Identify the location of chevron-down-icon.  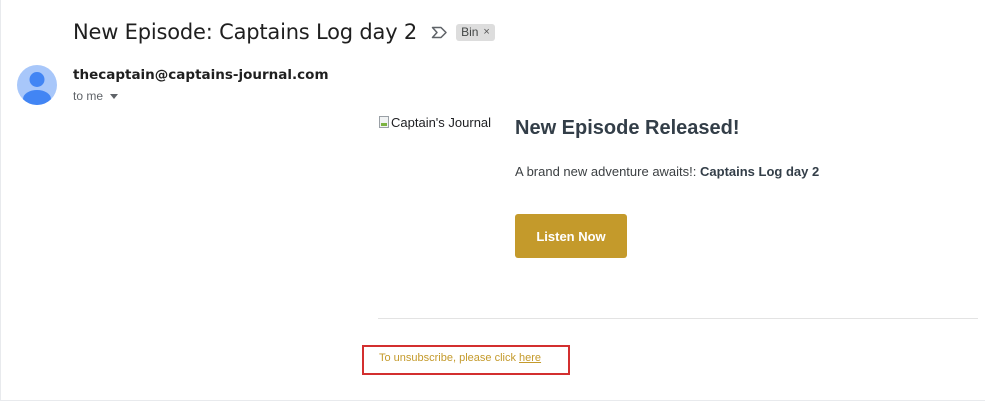
(114, 96).